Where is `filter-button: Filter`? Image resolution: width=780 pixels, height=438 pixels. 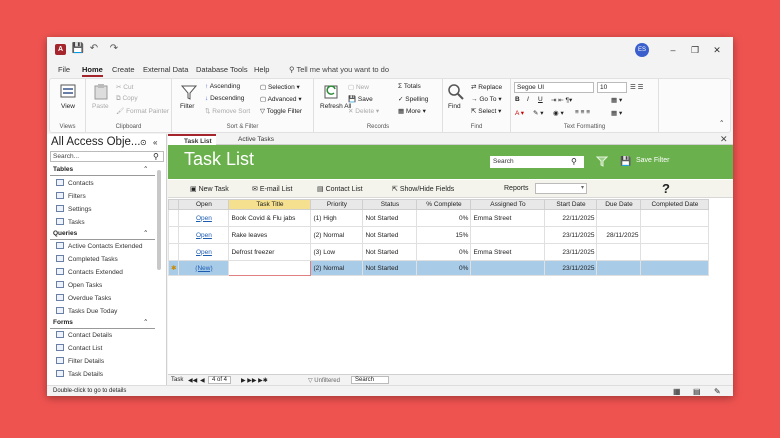 filter-button: Filter is located at coordinates (187, 106).